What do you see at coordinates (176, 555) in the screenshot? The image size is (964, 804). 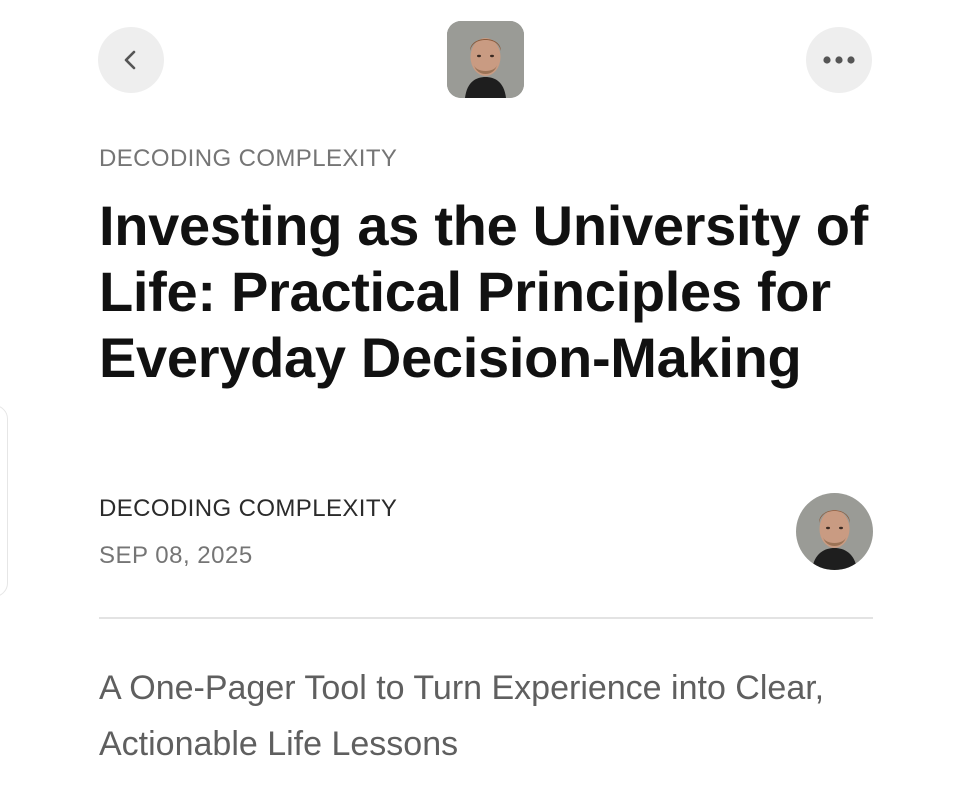 I see `post-date: SEP 08, 2025` at bounding box center [176, 555].